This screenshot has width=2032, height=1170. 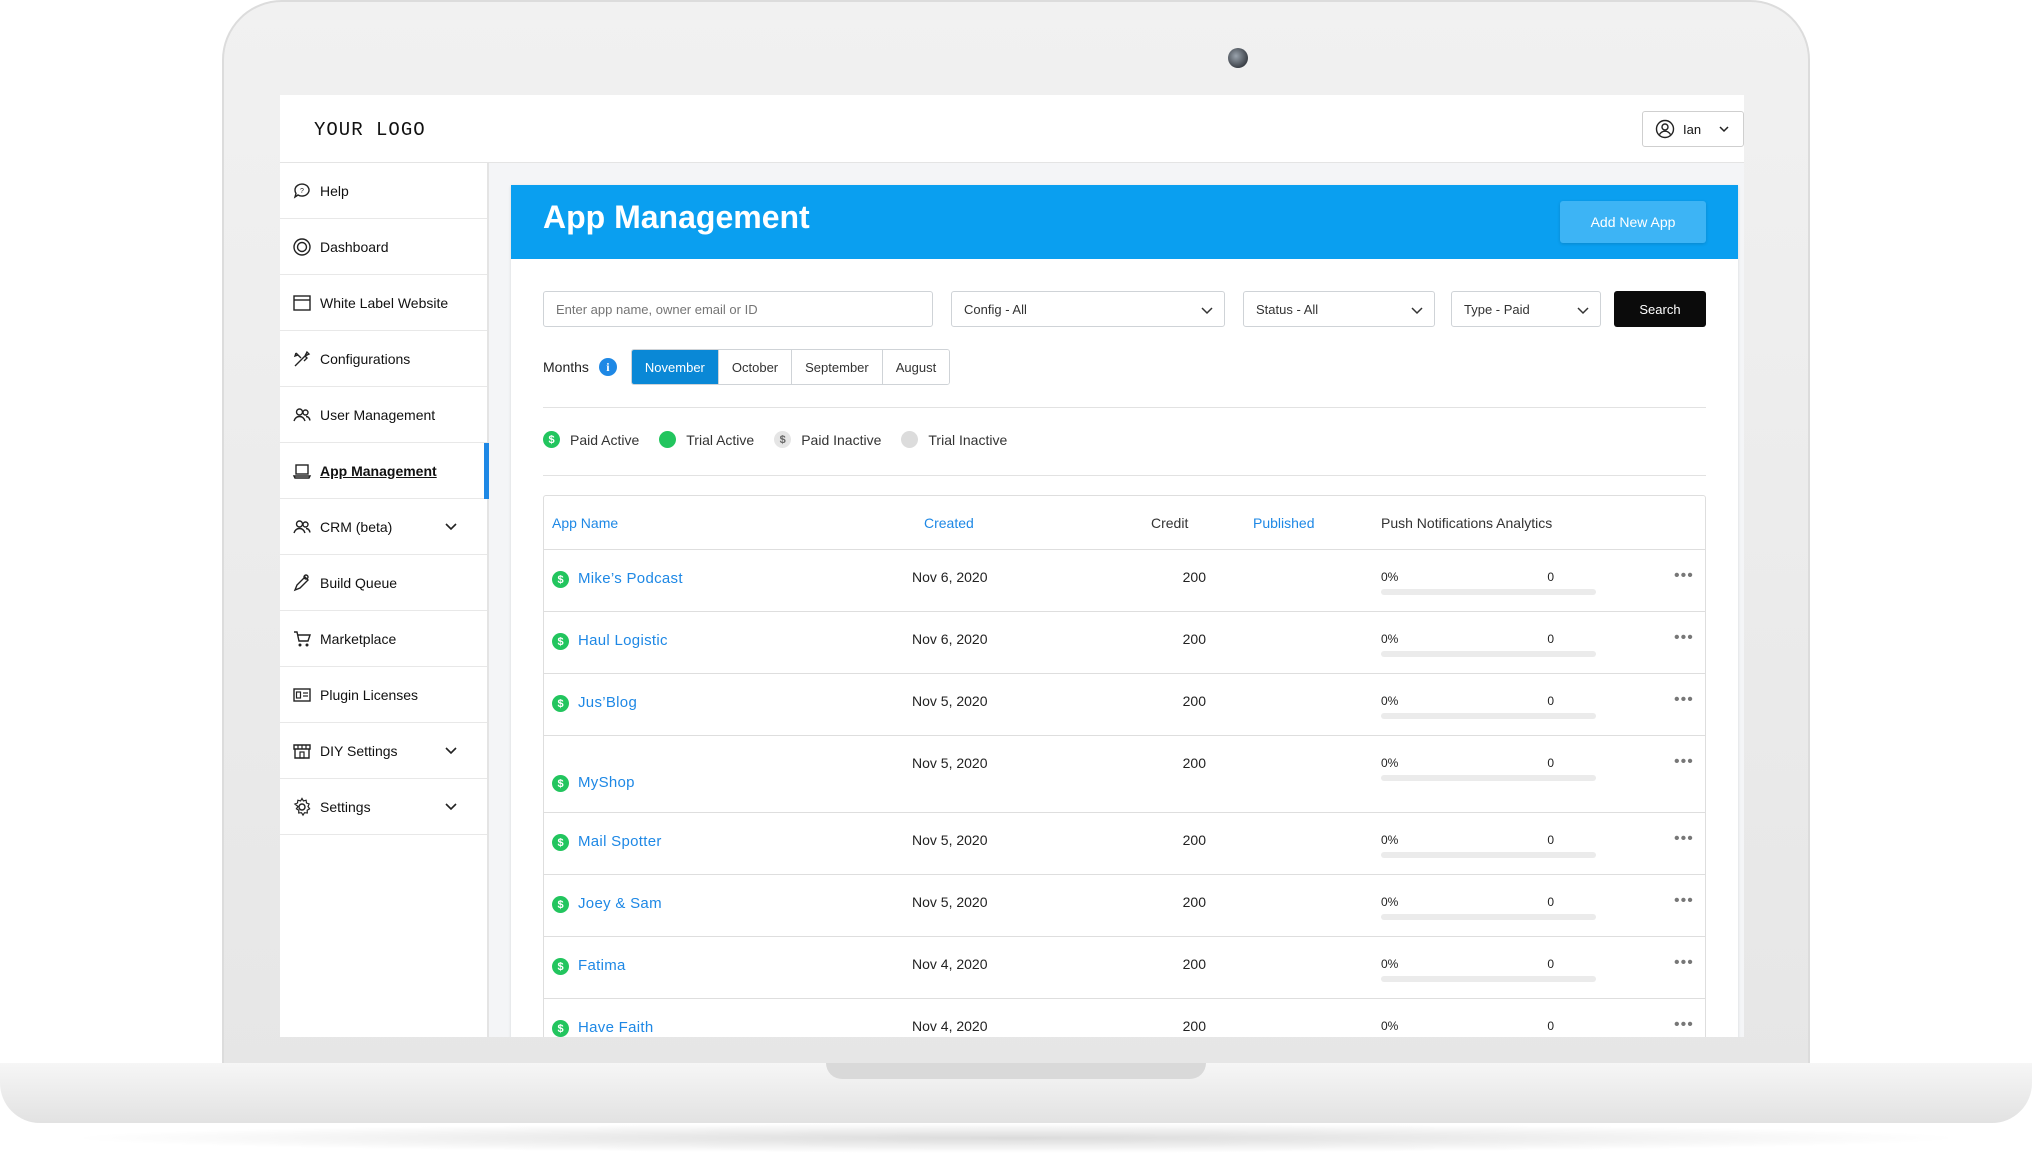 I want to click on table-row: $ Have Faith Nov 4, 2020 200 0% 0 •••, so click(x=1124, y=1018).